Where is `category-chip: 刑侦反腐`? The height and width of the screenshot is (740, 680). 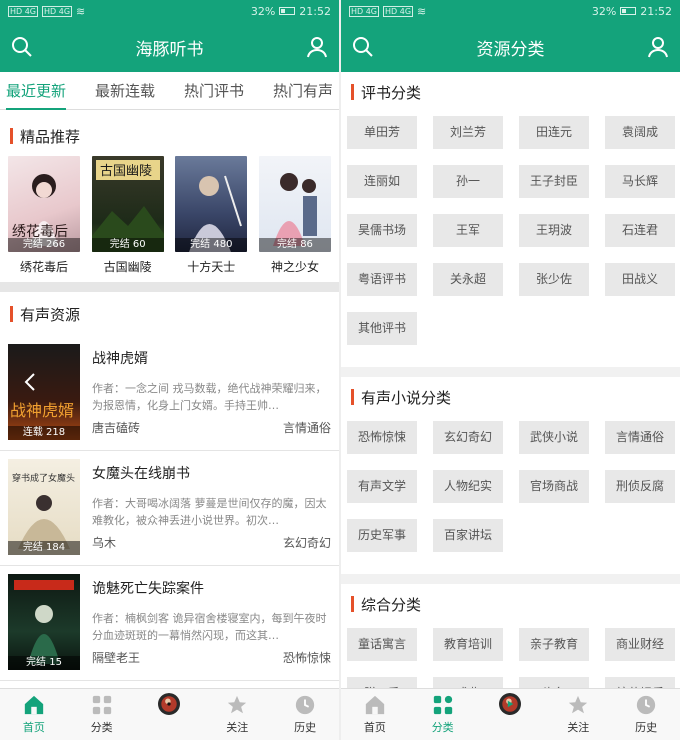 category-chip: 刑侦反腐 is located at coordinates (640, 486).